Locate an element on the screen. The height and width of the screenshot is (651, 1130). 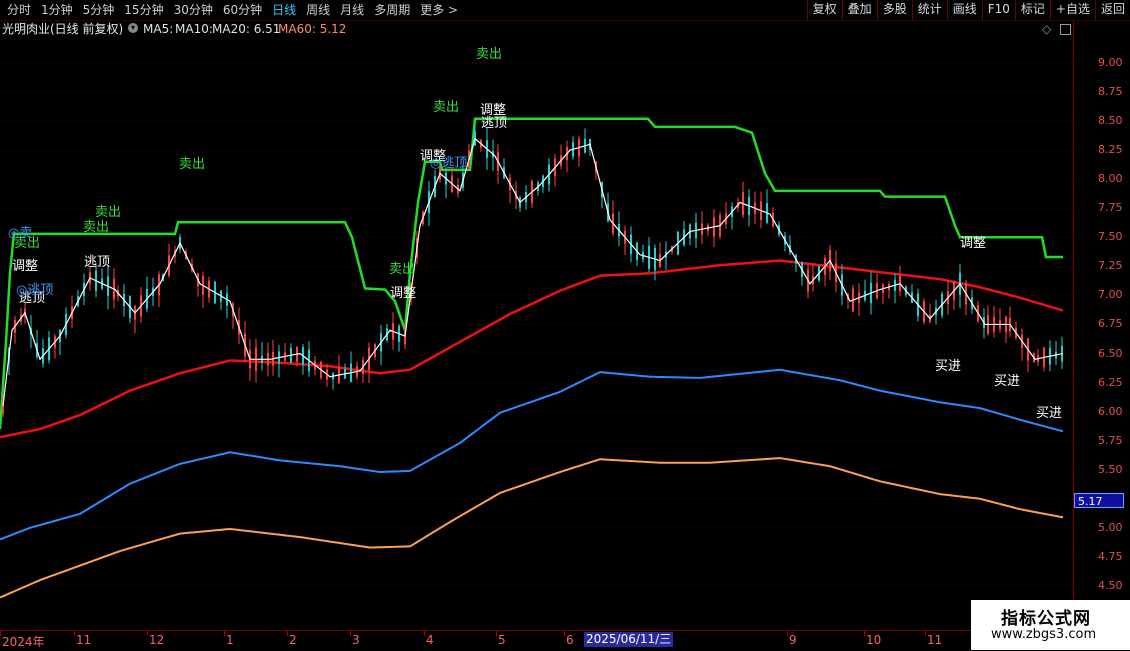
price-tick: 4.50 is located at coordinates (1110, 585).